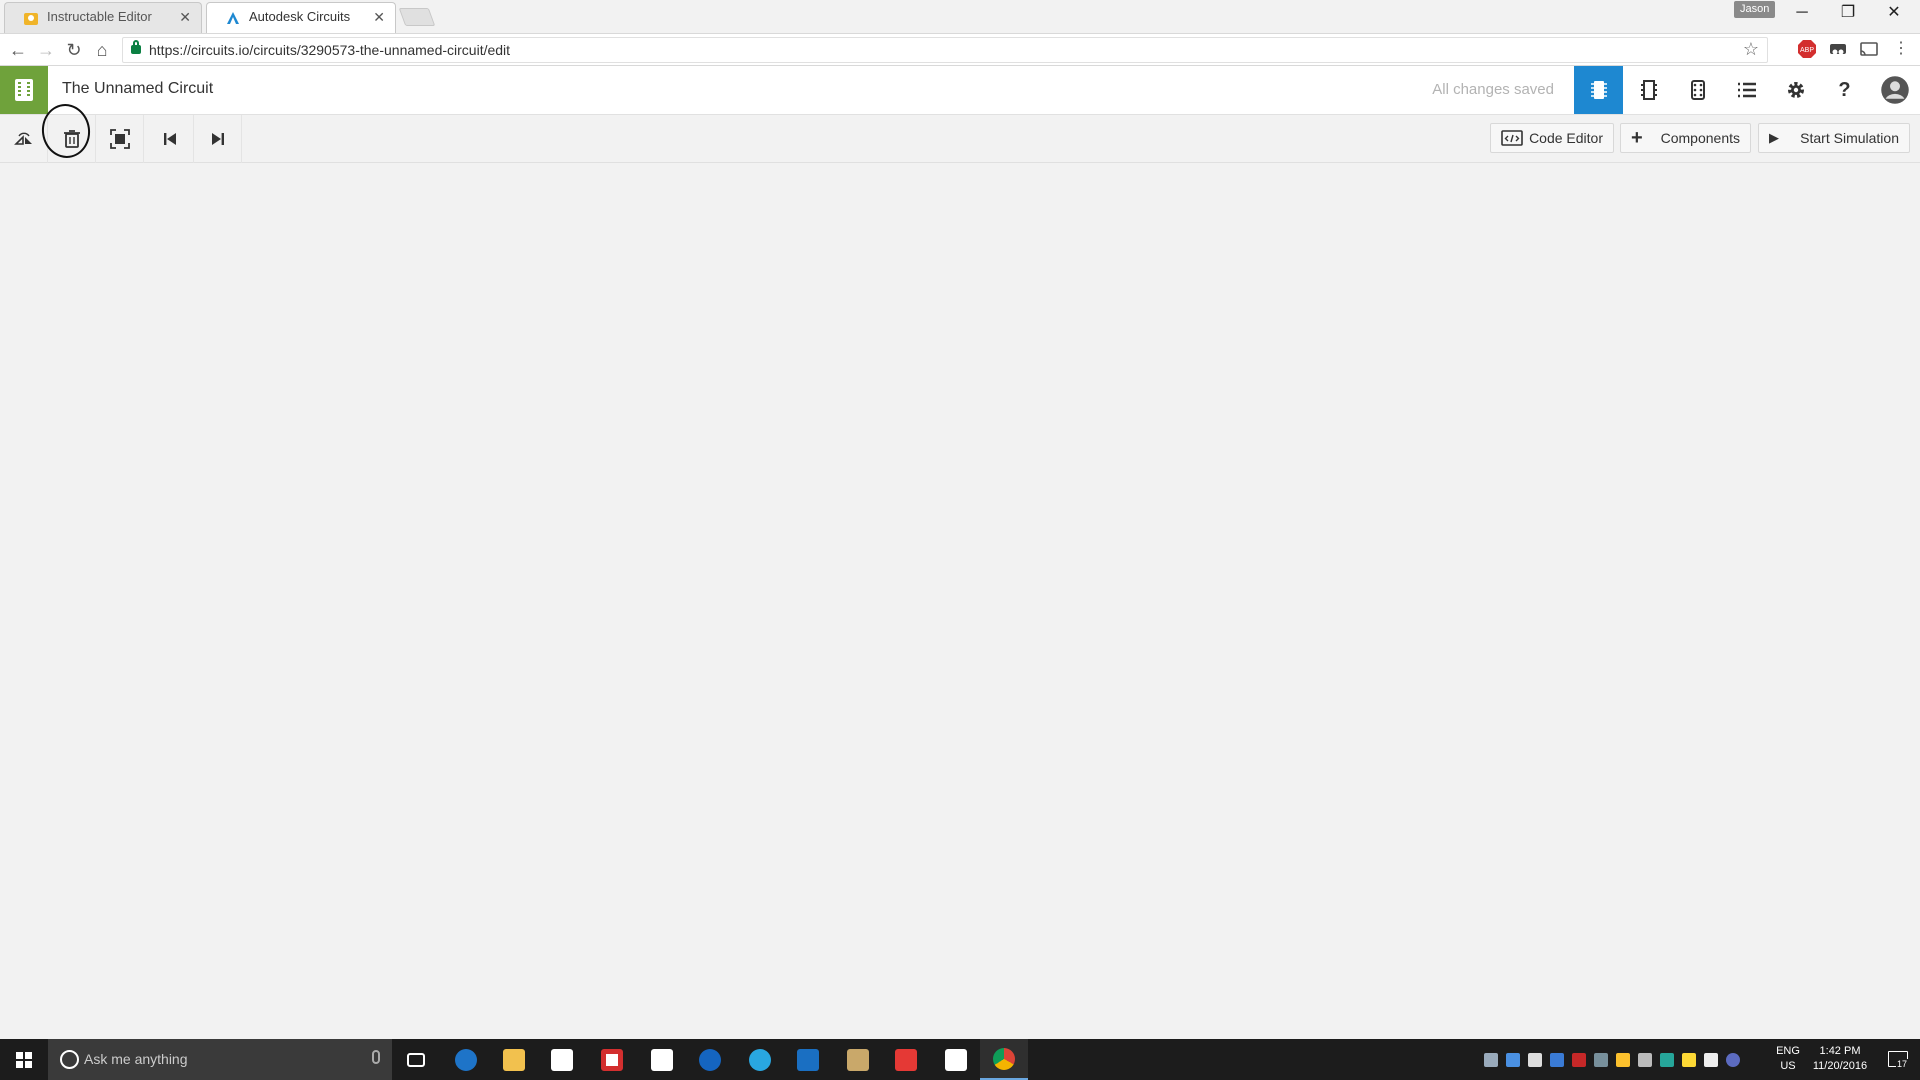  I want to click on back-icon: ←, so click(18, 50).